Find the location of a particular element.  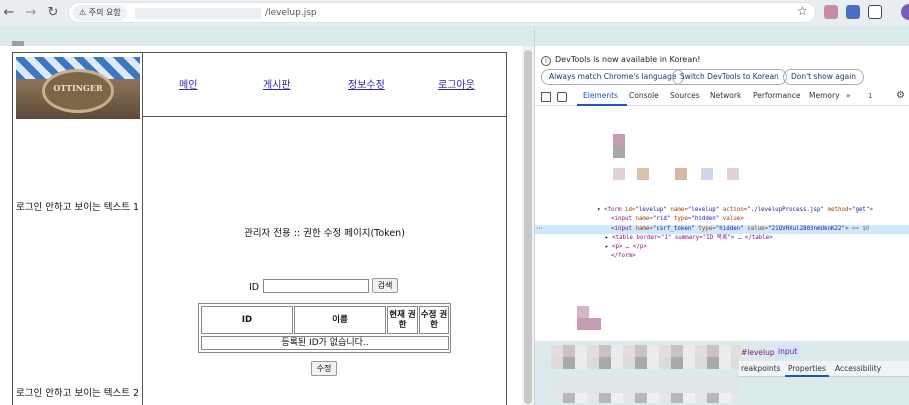

tab-memory: Memory is located at coordinates (824, 95).